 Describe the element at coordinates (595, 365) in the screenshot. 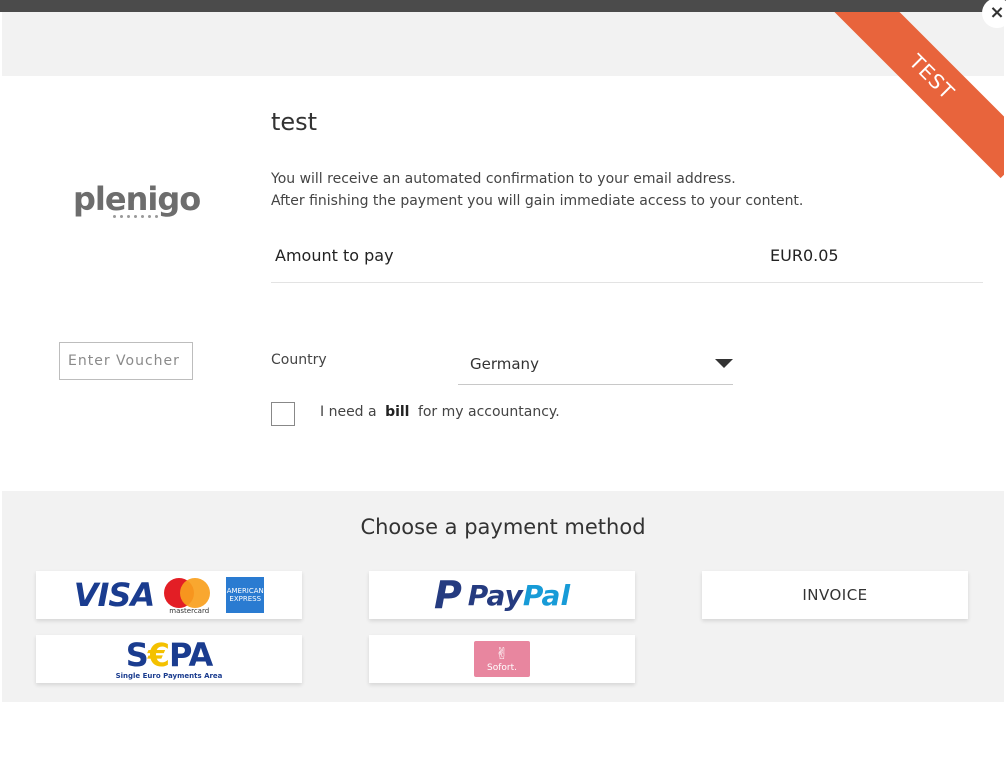

I see `country-select: Germany` at that location.